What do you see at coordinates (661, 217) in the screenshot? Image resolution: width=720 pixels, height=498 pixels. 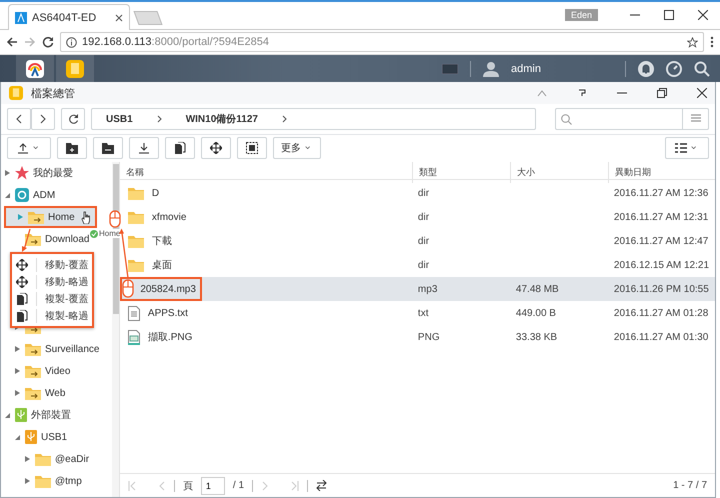 I see `modified-date: 2016.11.27 AM 12:31` at bounding box center [661, 217].